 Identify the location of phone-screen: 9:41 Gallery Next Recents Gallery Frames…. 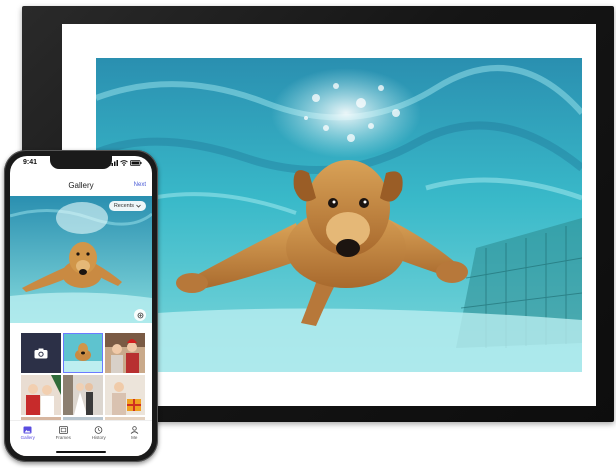
(81, 306).